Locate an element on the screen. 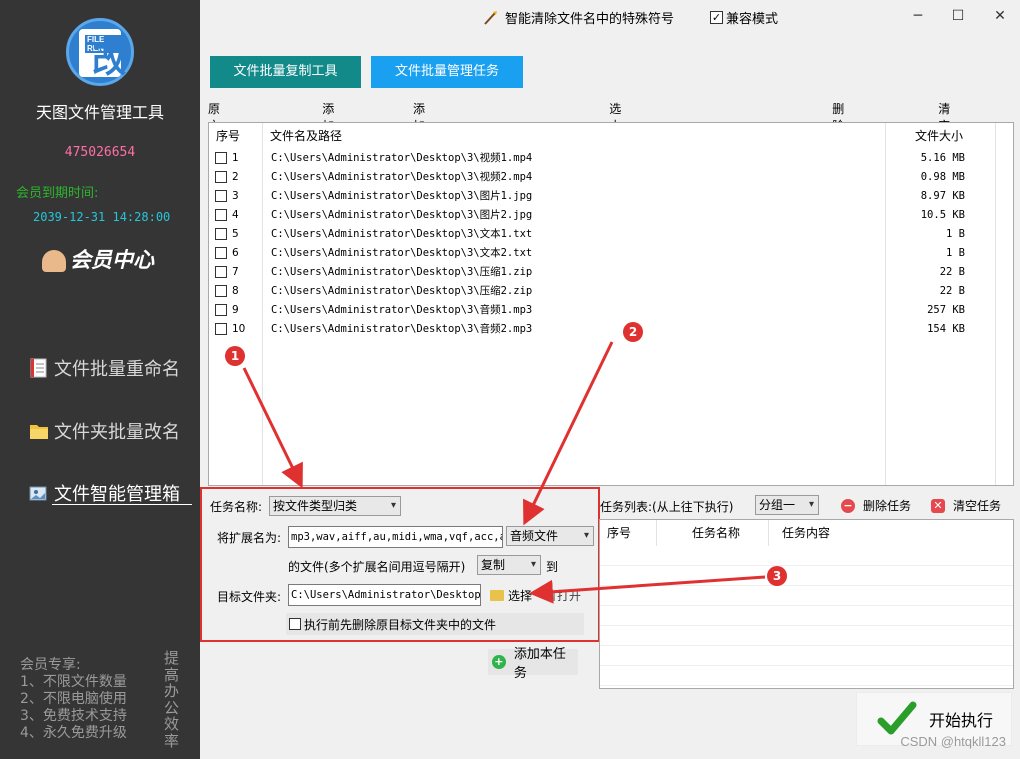  annotation-badge: 2 is located at coordinates (633, 332).